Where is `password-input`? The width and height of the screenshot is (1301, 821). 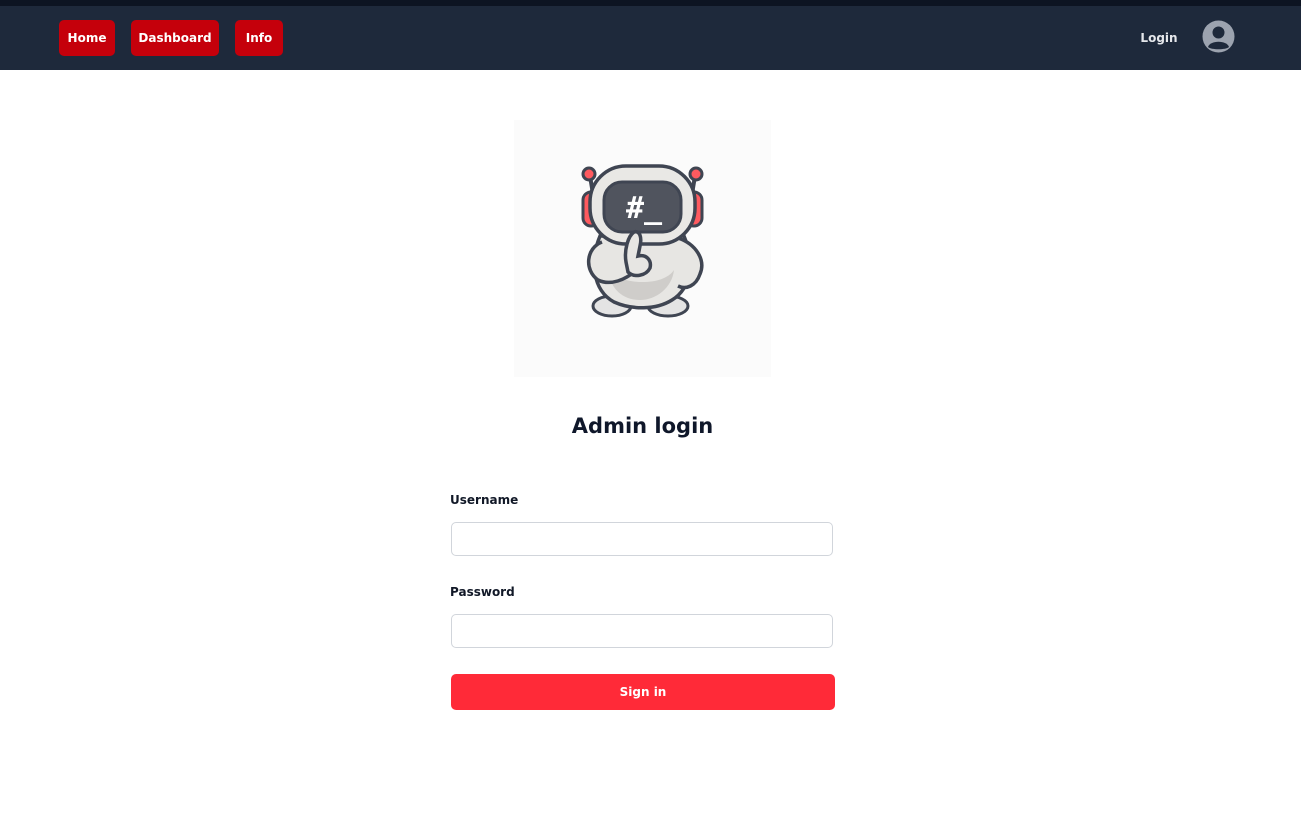
password-input is located at coordinates (642, 631).